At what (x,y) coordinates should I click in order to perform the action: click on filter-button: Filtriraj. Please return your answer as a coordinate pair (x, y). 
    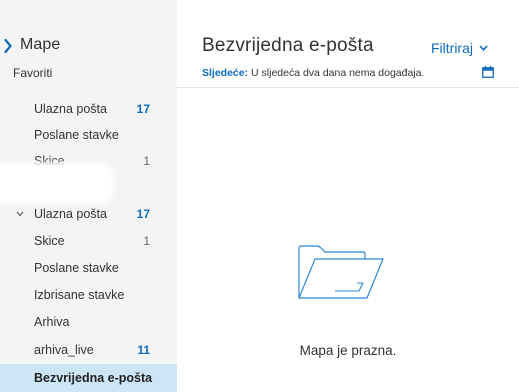
    Looking at the image, I should click on (459, 48).